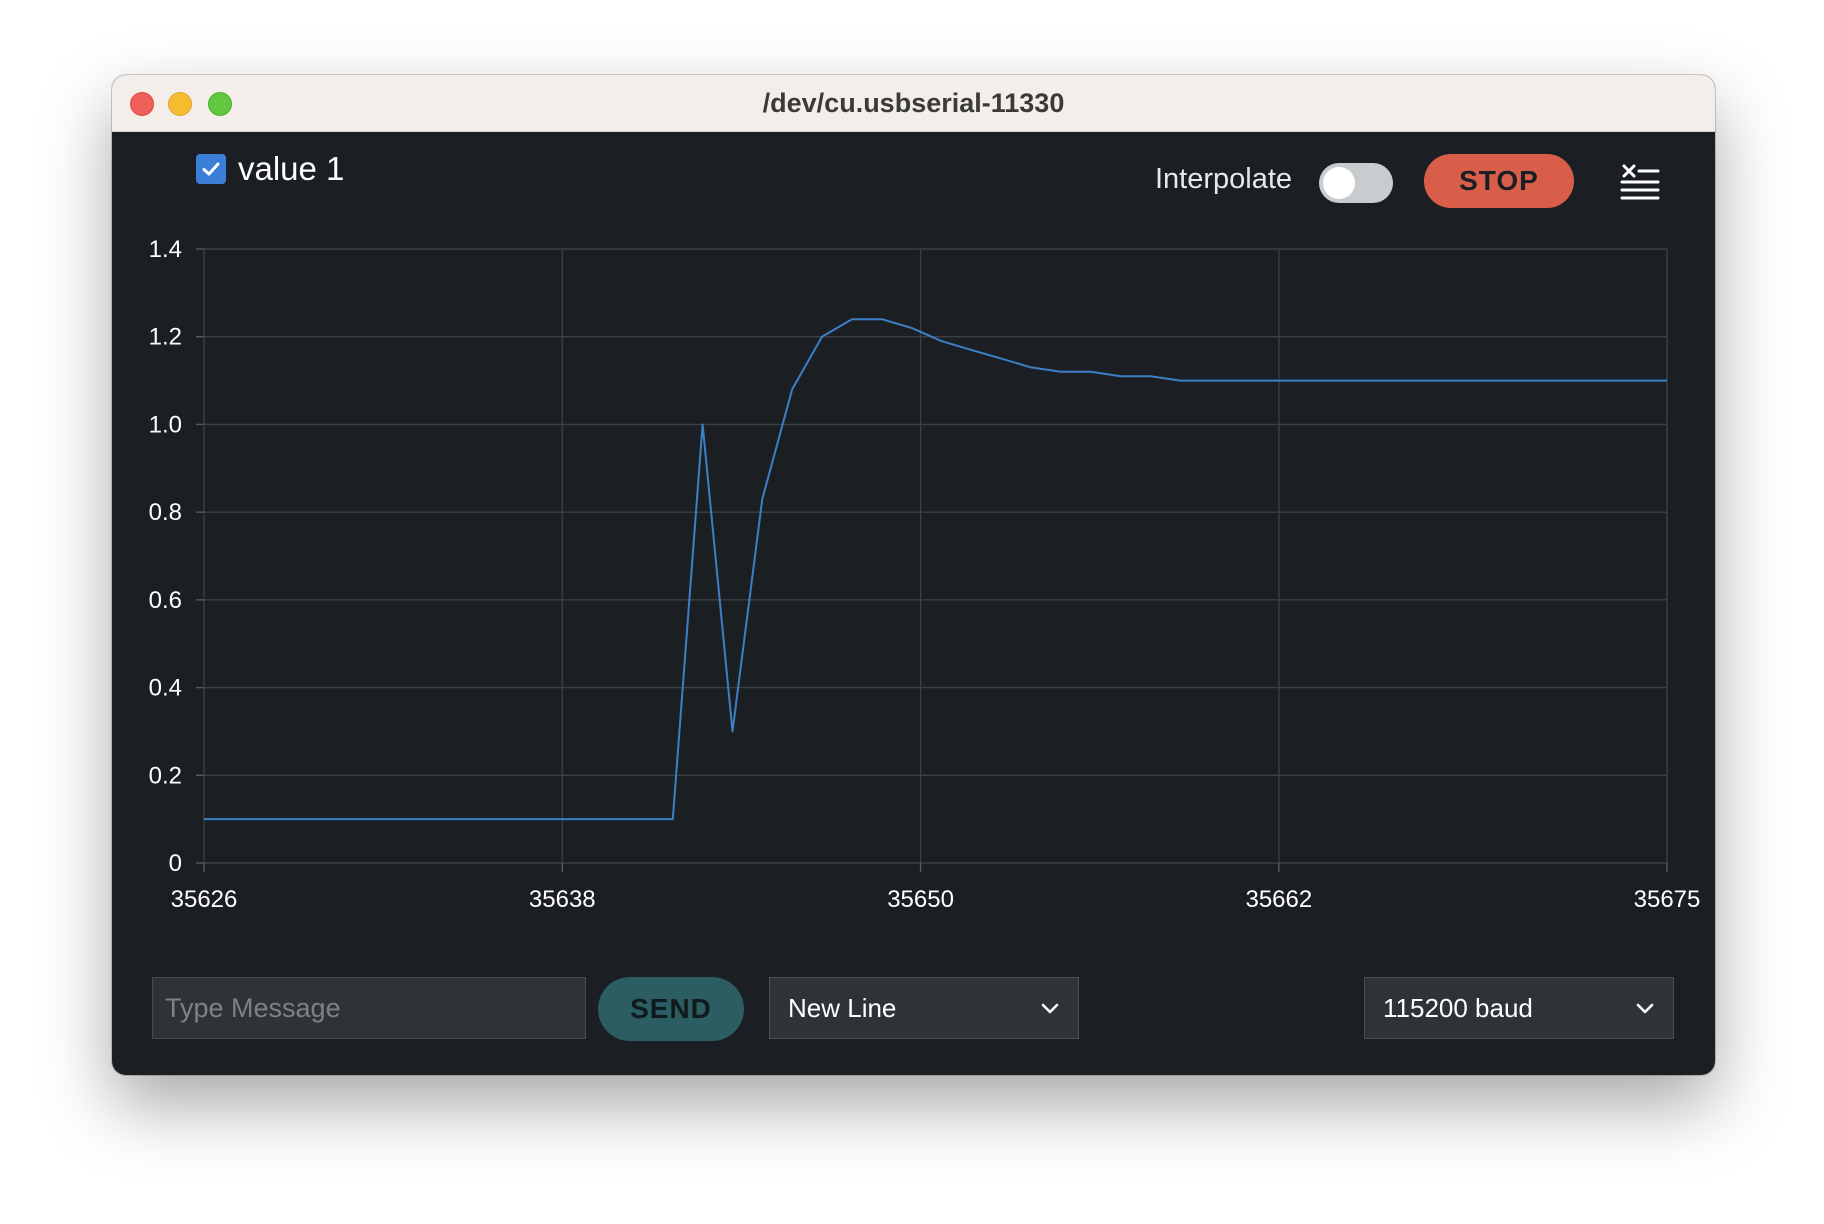 This screenshot has width=1824, height=1224. Describe the element at coordinates (562, 899) in the screenshot. I see `x-tick-label: 35638` at that location.